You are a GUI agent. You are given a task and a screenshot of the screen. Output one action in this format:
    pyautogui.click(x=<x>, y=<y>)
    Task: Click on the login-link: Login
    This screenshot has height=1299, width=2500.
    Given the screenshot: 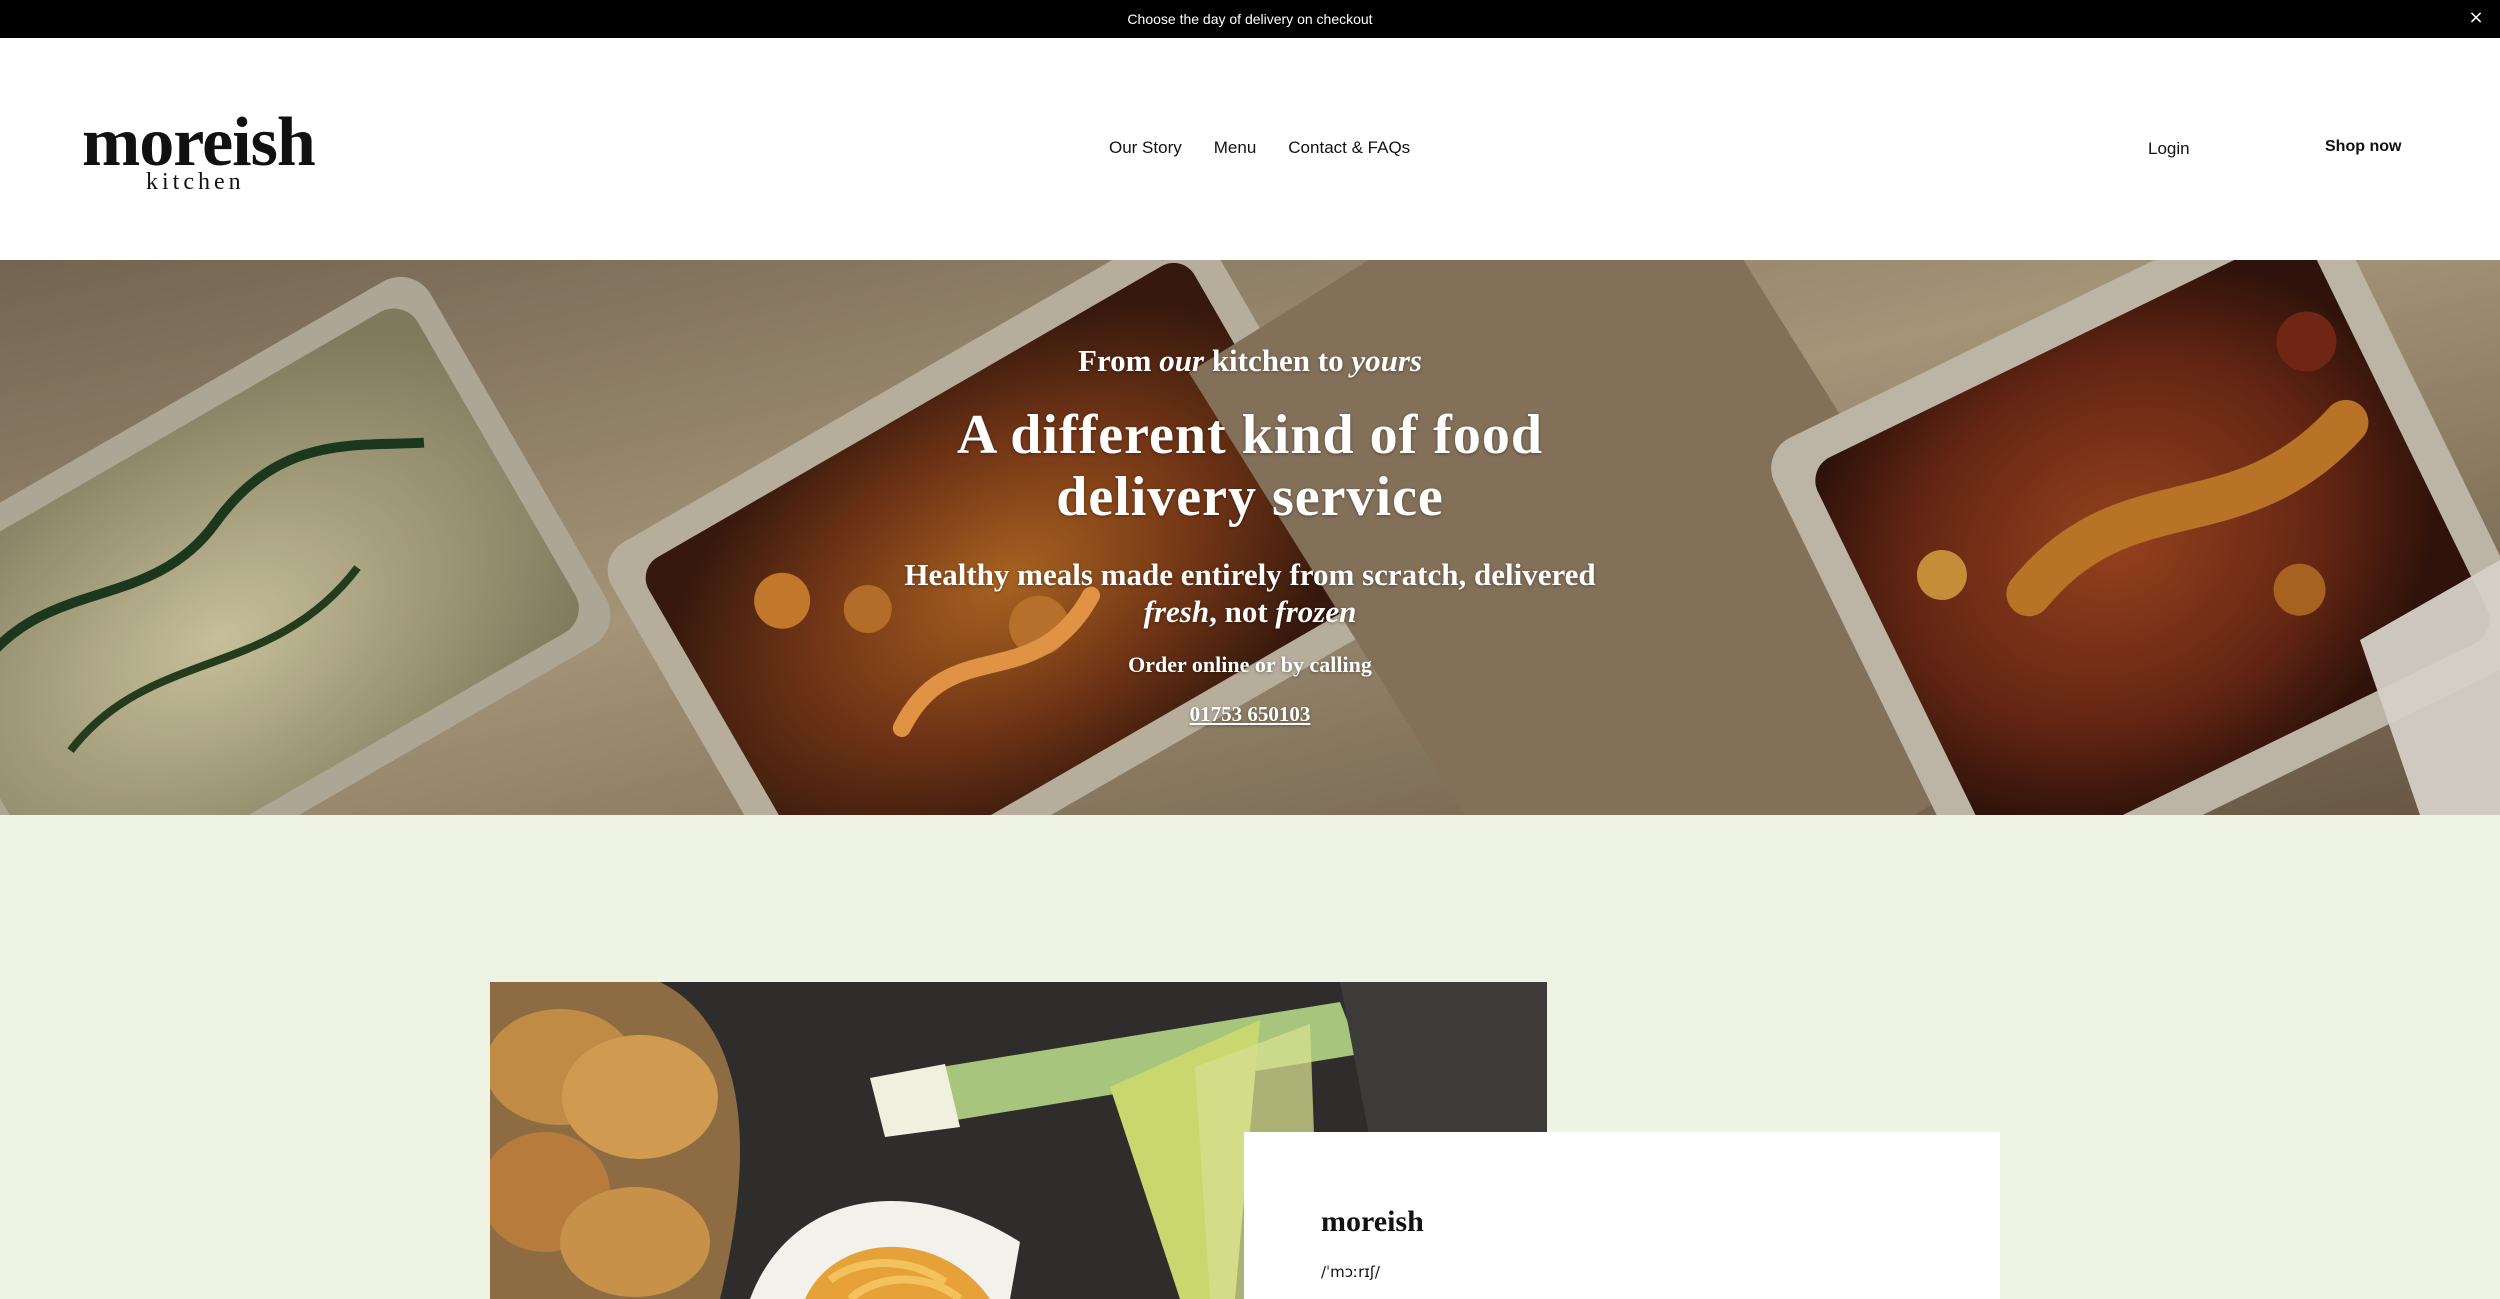 What is the action you would take?
    pyautogui.click(x=2169, y=149)
    